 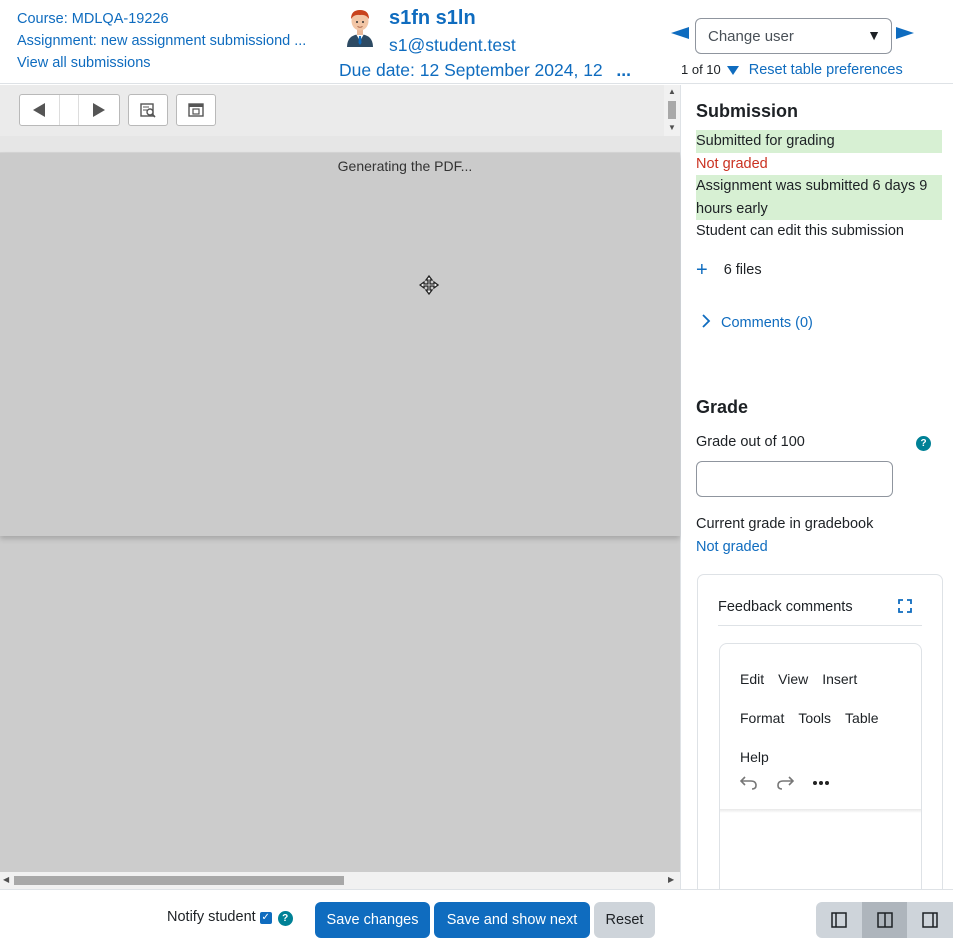 I want to click on gradebook-value-link: Not graded, so click(x=732, y=547).